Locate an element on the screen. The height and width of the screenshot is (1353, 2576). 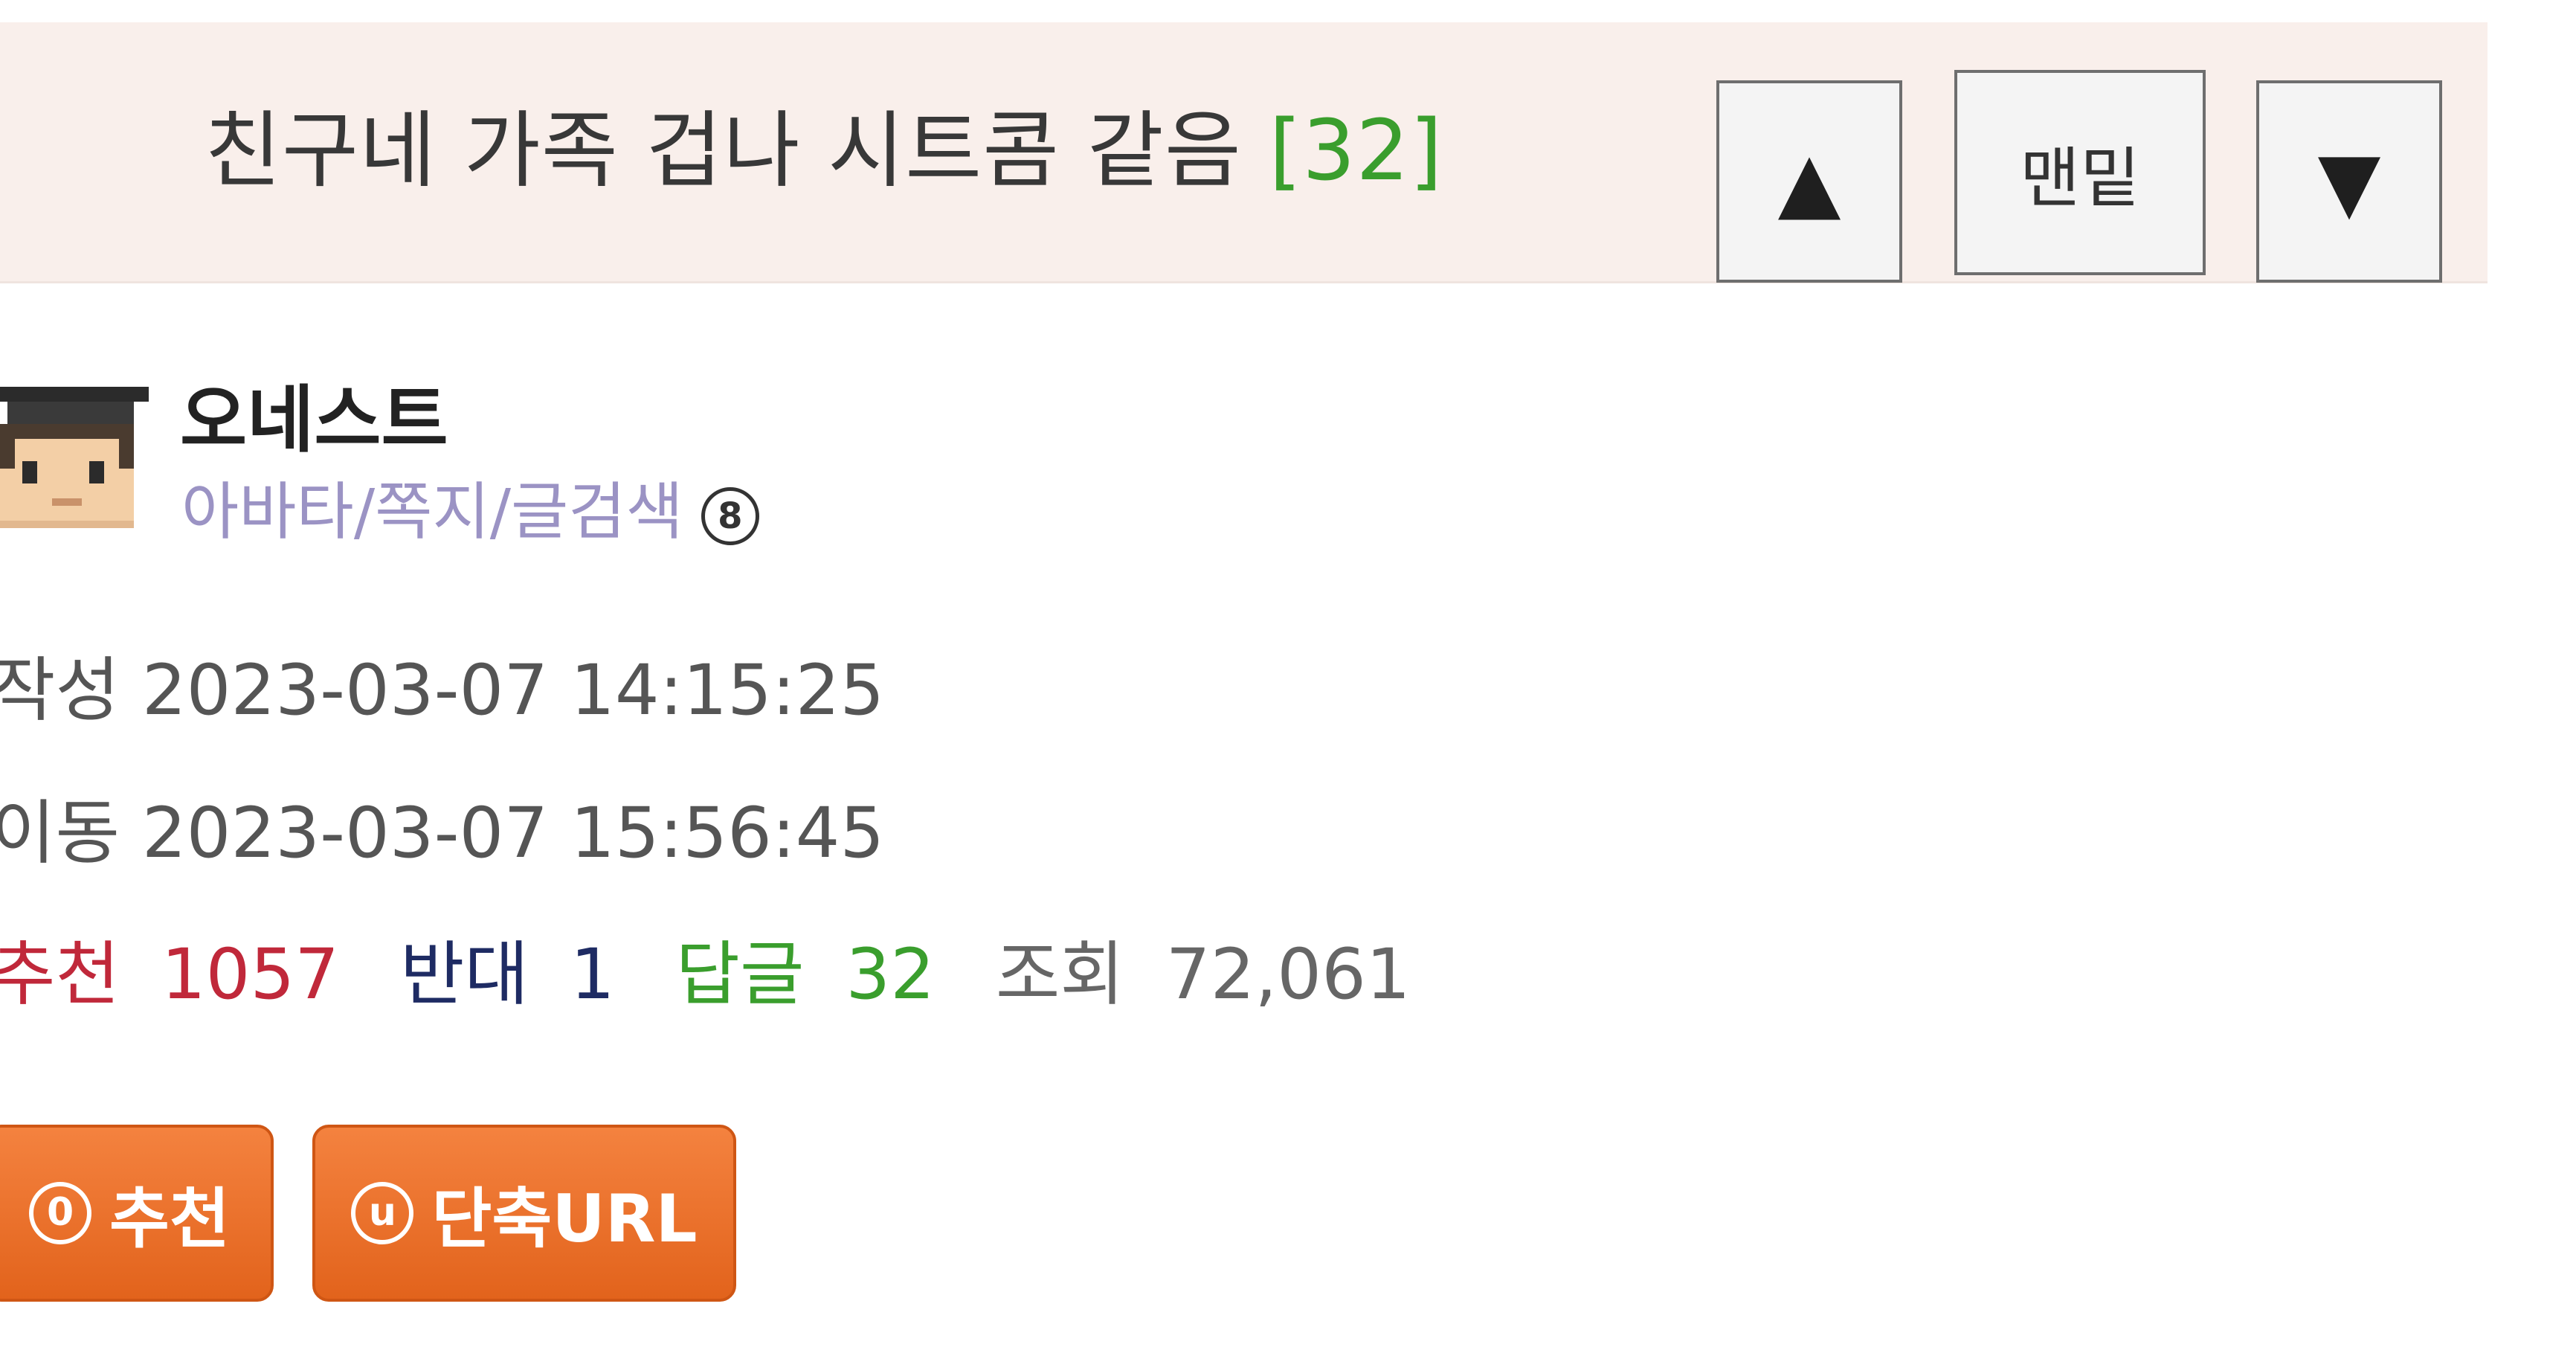
views-stat-label: 조회 is located at coordinates (1059, 974).